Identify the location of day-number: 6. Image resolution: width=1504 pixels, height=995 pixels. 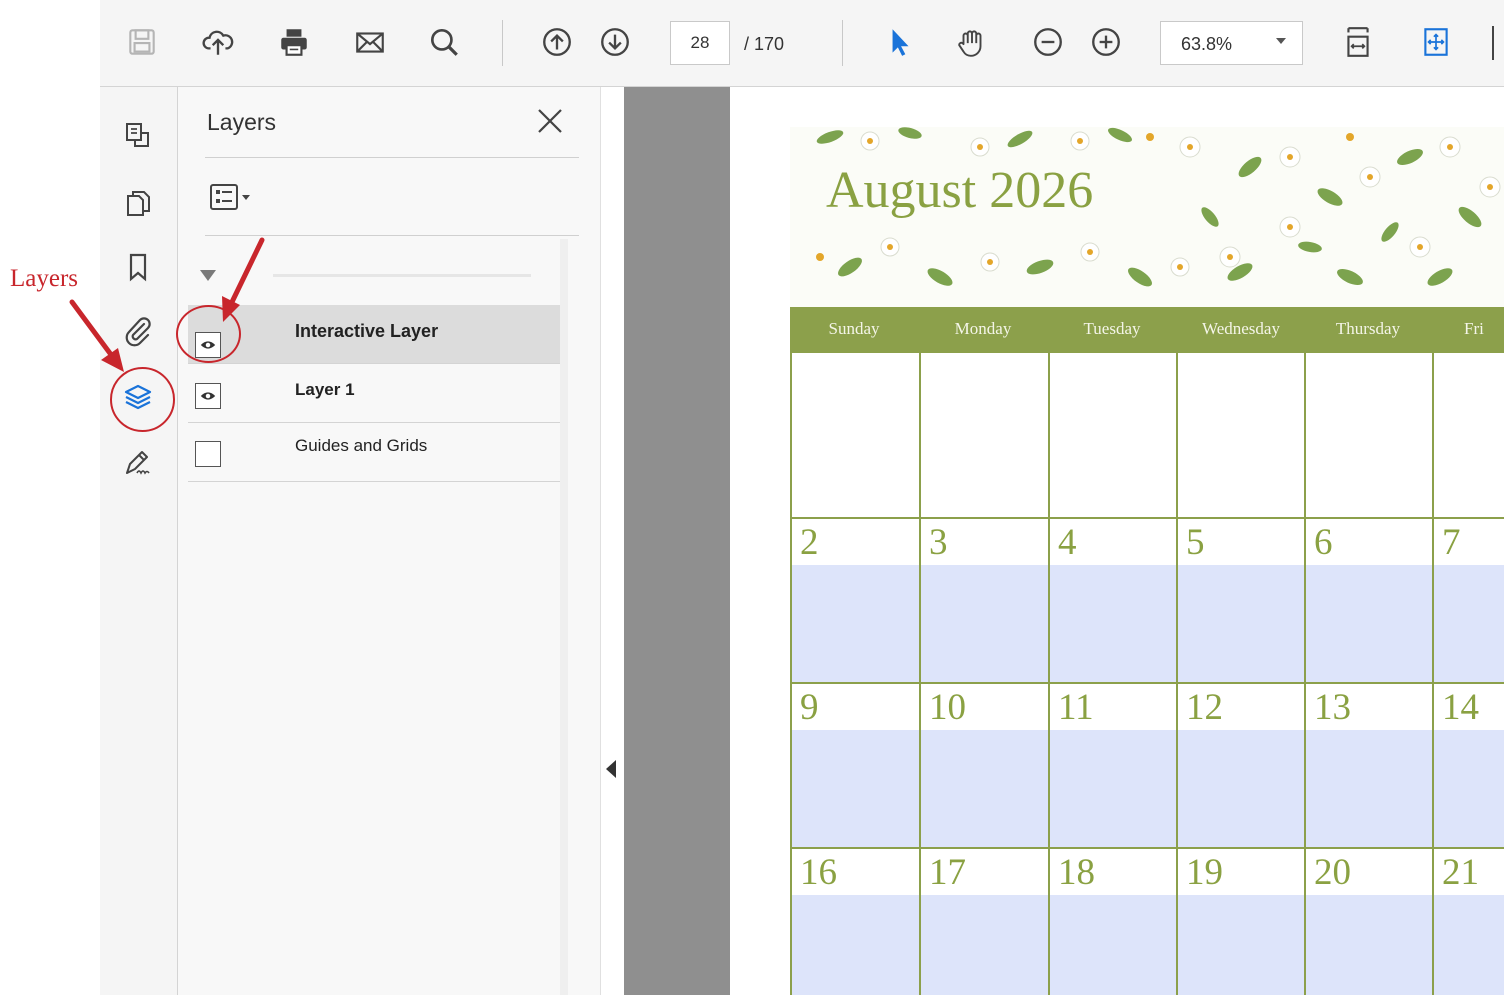
(1323, 542).